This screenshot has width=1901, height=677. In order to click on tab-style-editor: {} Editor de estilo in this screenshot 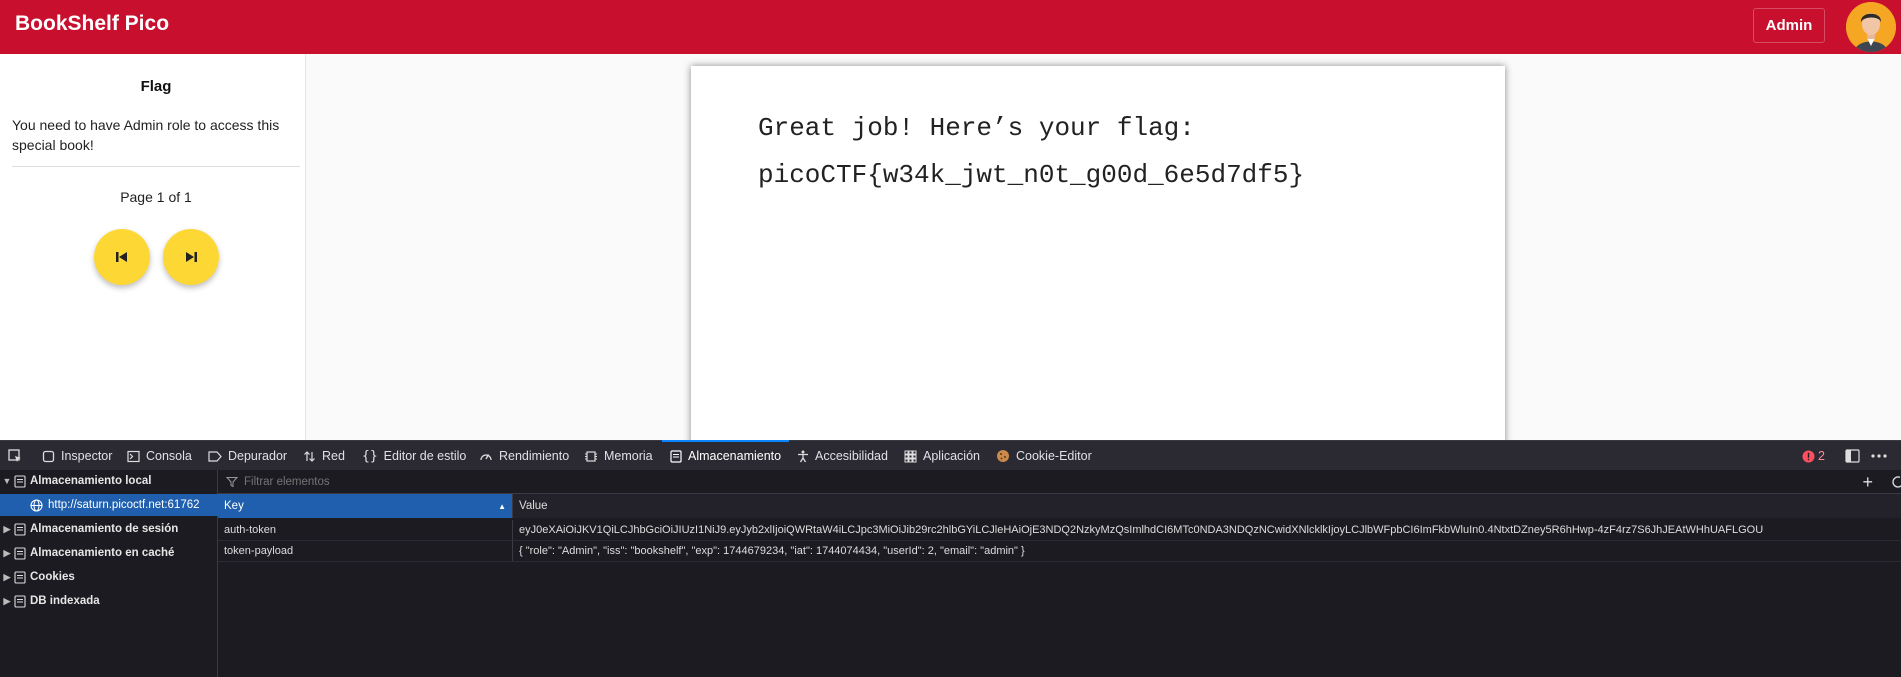, I will do `click(414, 456)`.